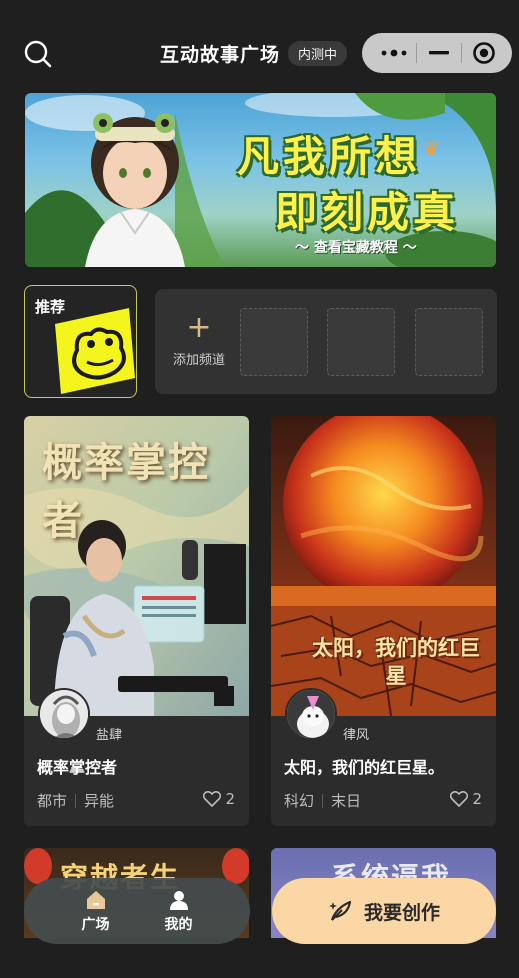 This screenshot has height=978, width=519. I want to click on story-cover: 概率掌控者, so click(136, 566).